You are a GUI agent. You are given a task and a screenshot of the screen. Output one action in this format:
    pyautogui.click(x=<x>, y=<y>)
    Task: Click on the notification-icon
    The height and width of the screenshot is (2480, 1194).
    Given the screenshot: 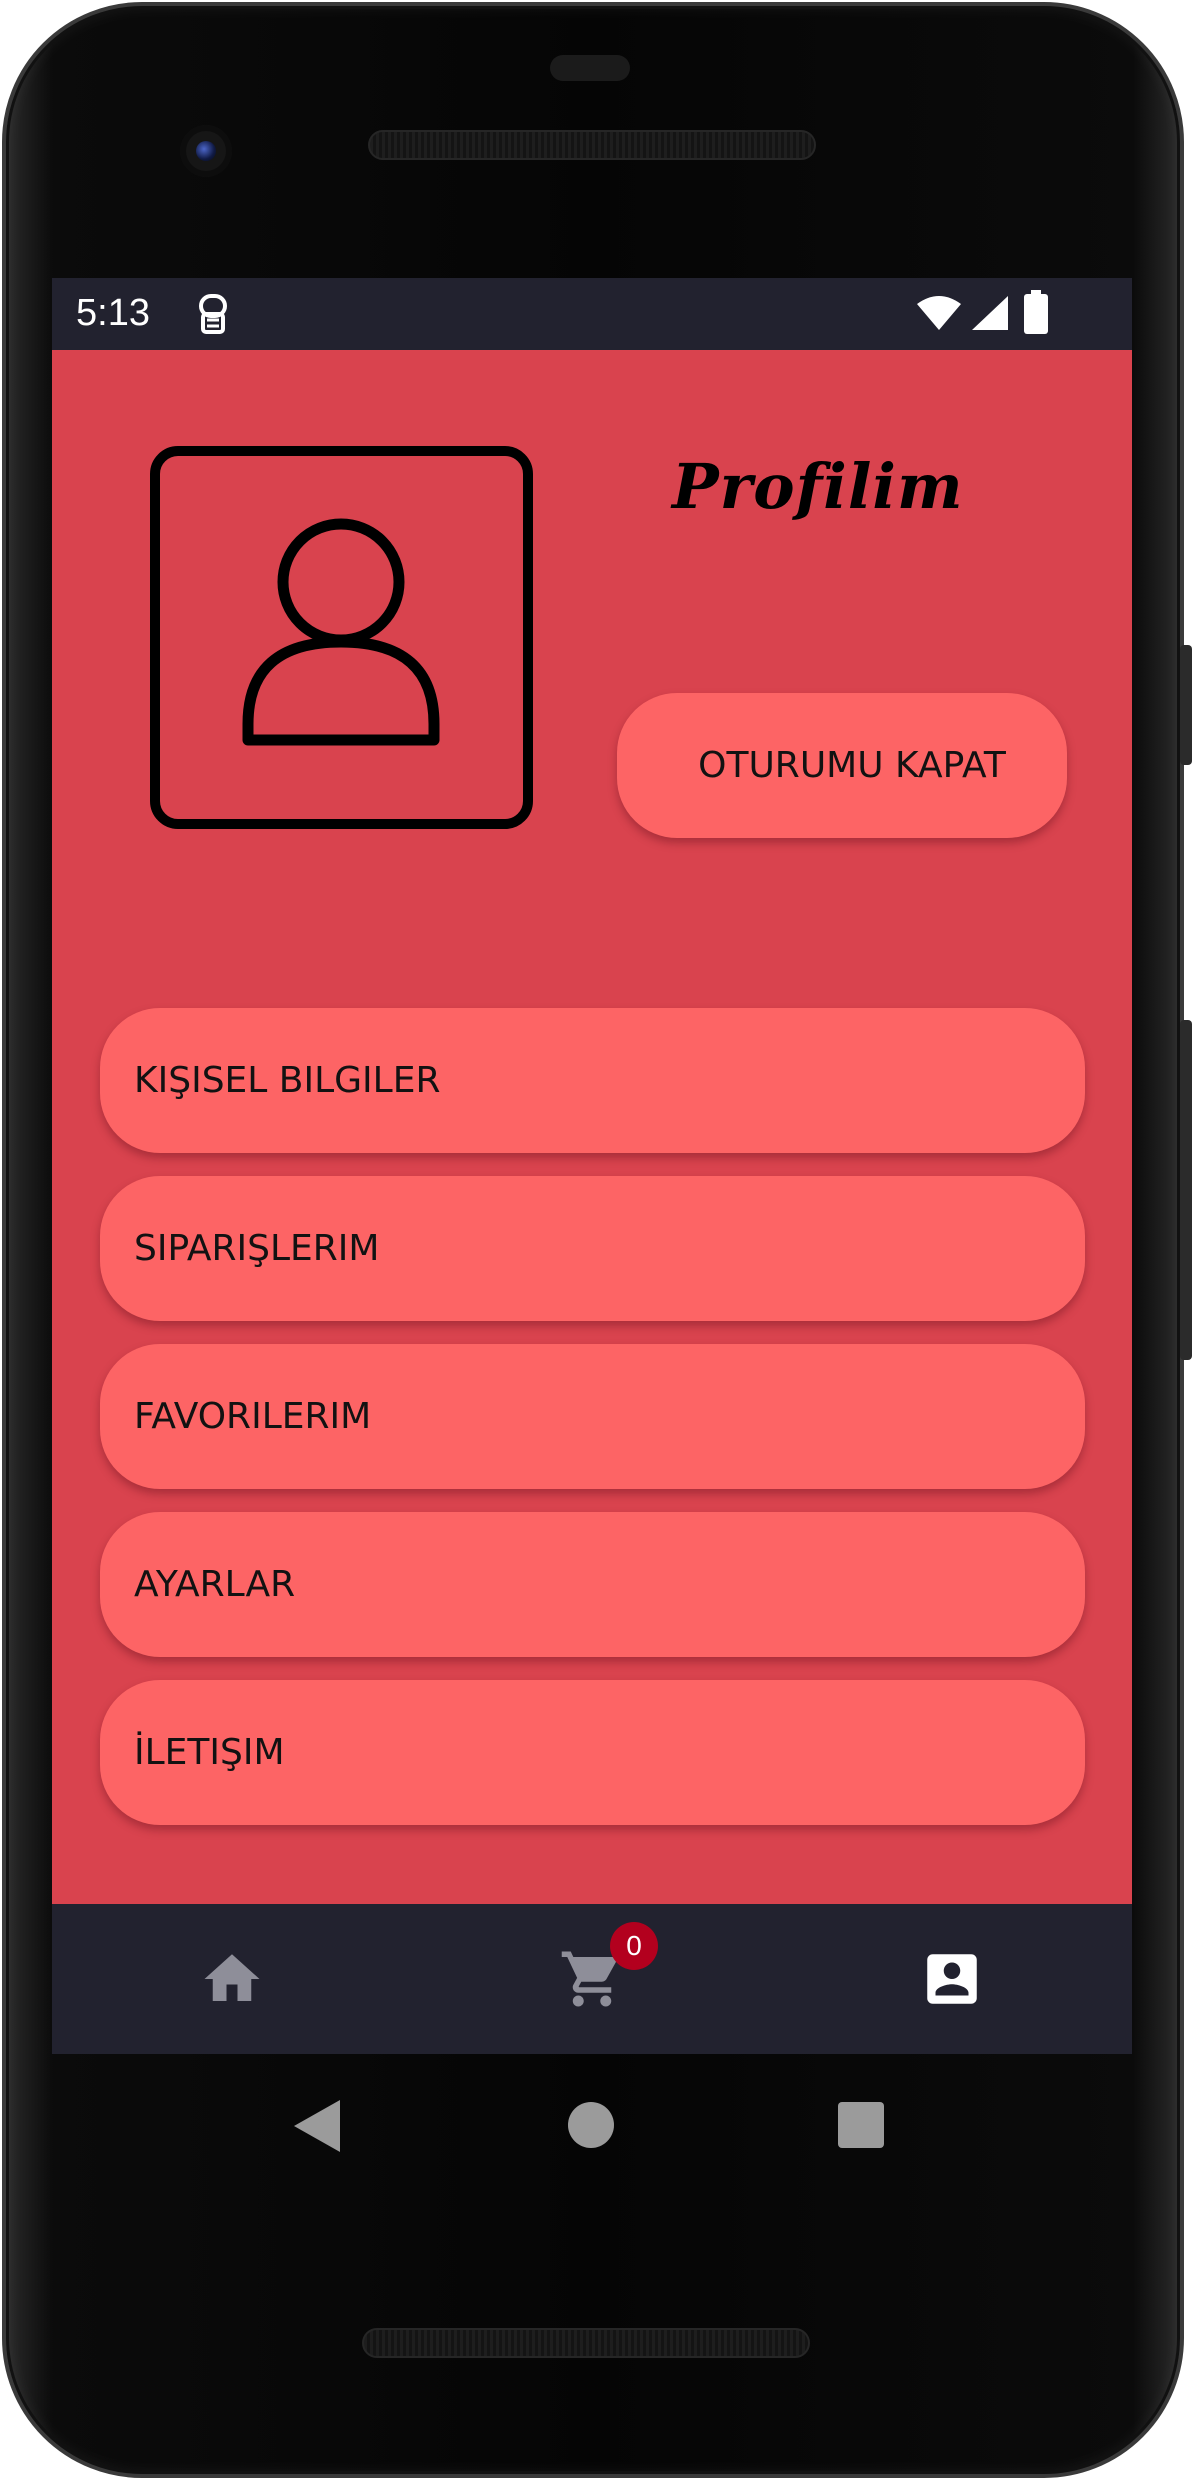 What is the action you would take?
    pyautogui.click(x=213, y=314)
    